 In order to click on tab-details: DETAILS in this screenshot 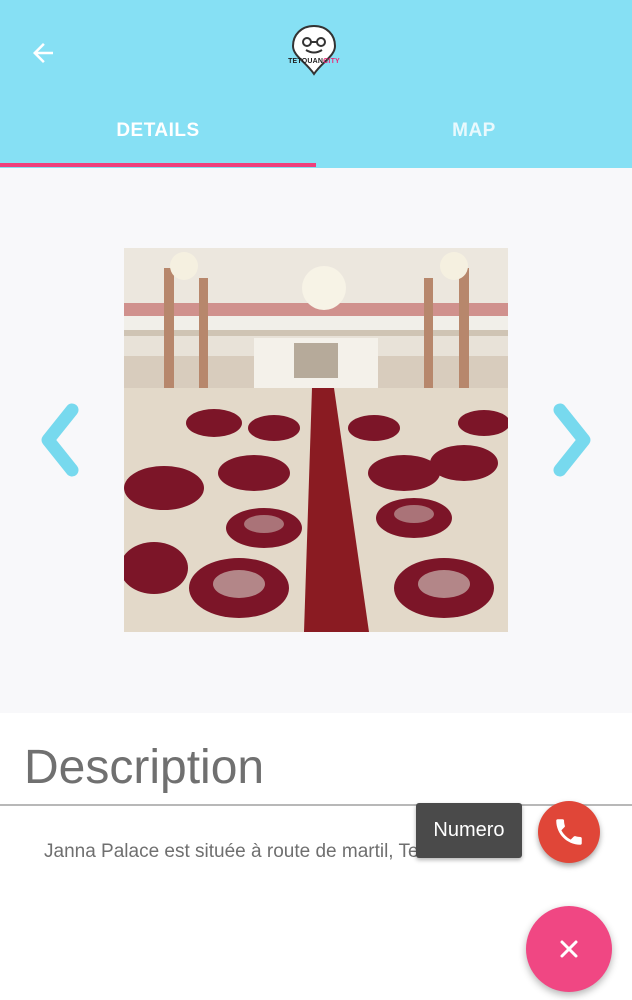, I will do `click(158, 131)`.